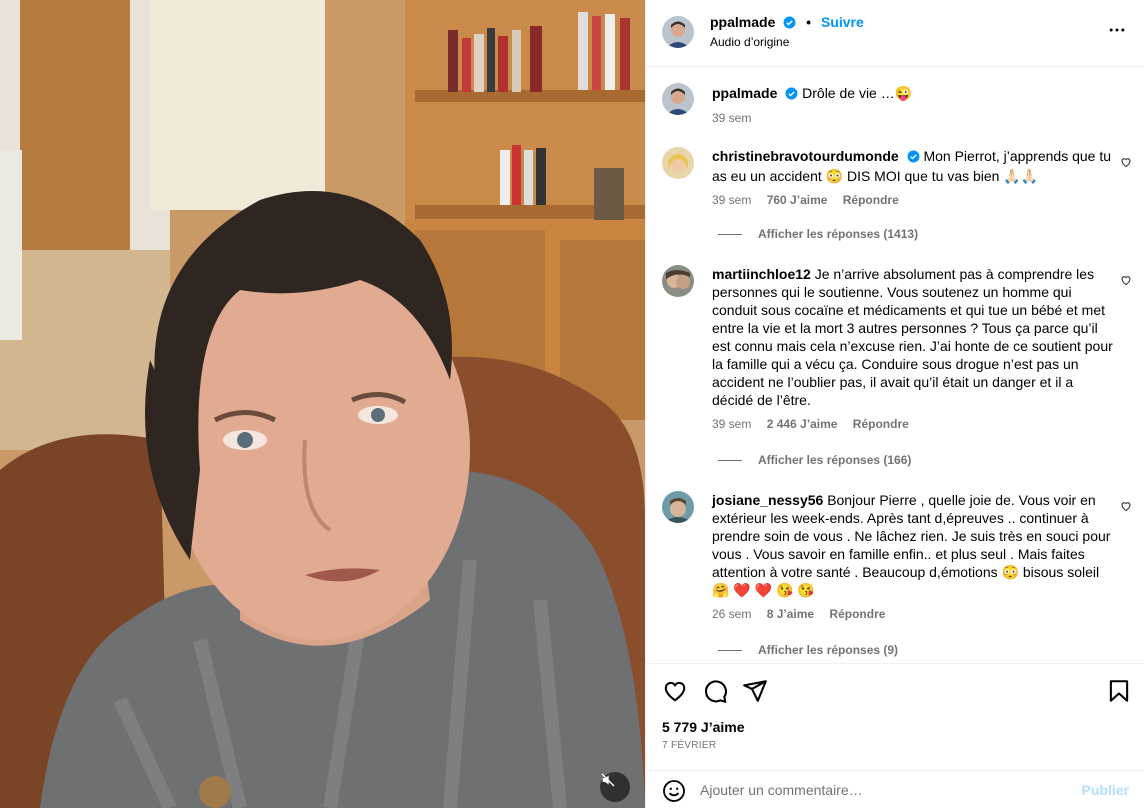 The height and width of the screenshot is (808, 1144). I want to click on share-button, so click(755, 692).